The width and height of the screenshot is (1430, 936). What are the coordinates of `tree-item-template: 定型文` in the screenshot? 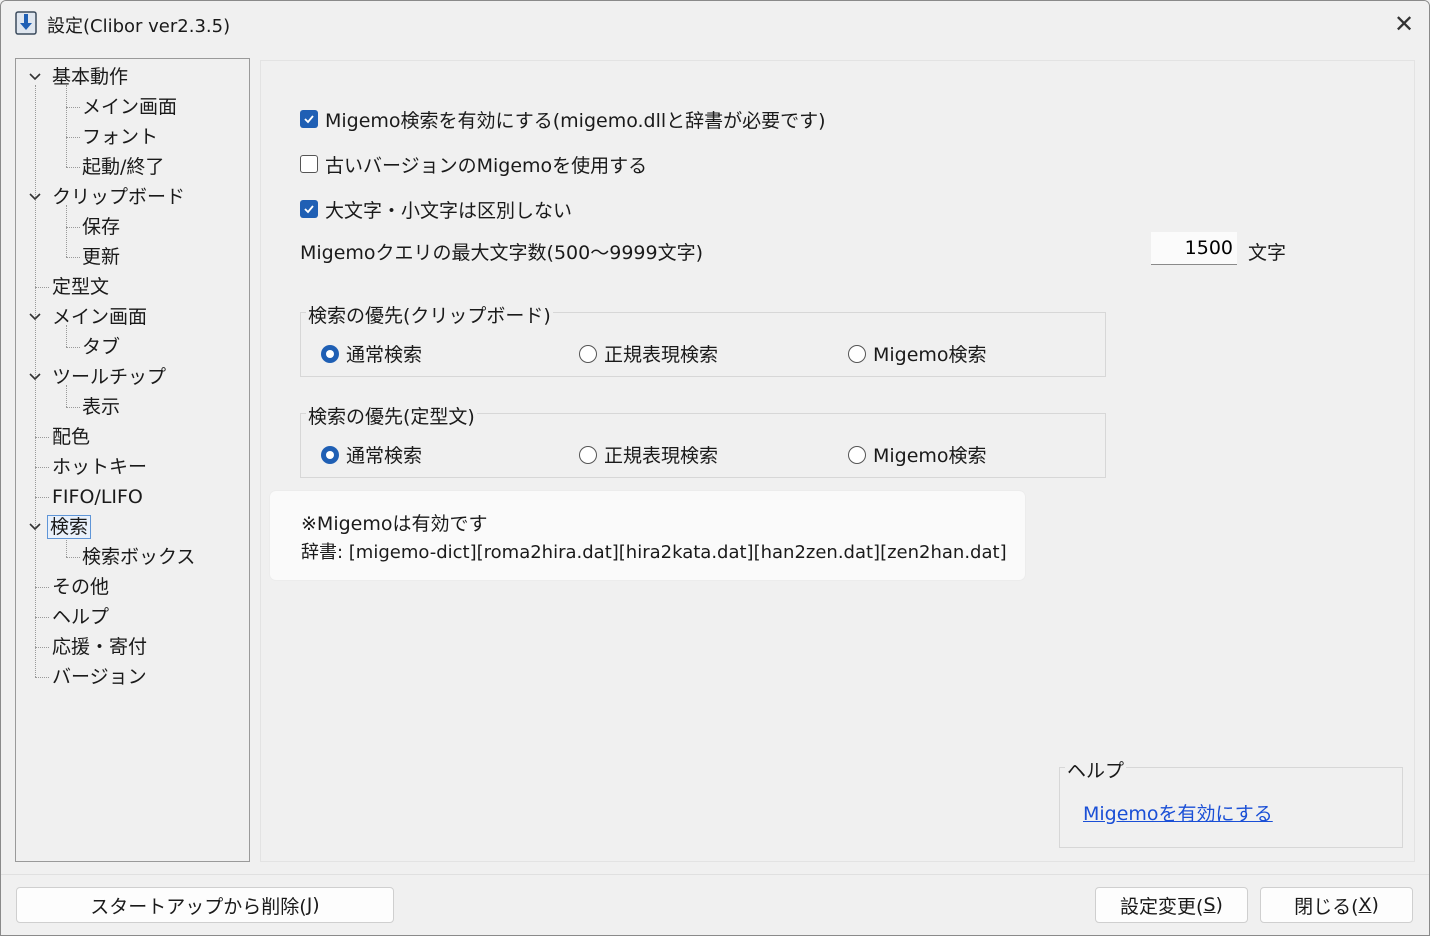 It's located at (80, 287).